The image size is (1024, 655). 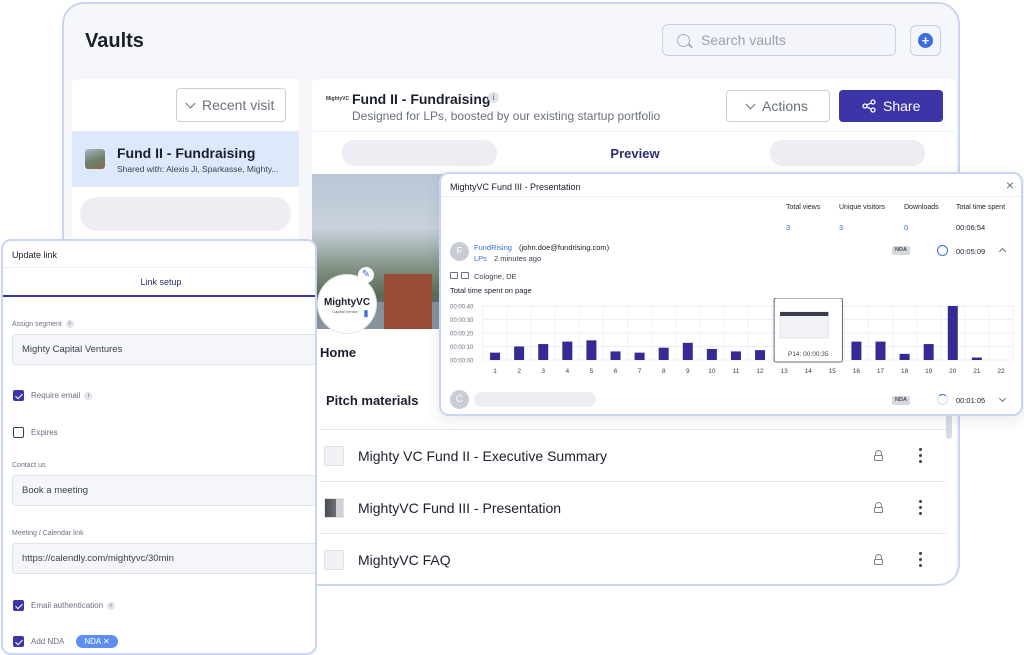 I want to click on nda-chip: NDA ✕, so click(x=97, y=641).